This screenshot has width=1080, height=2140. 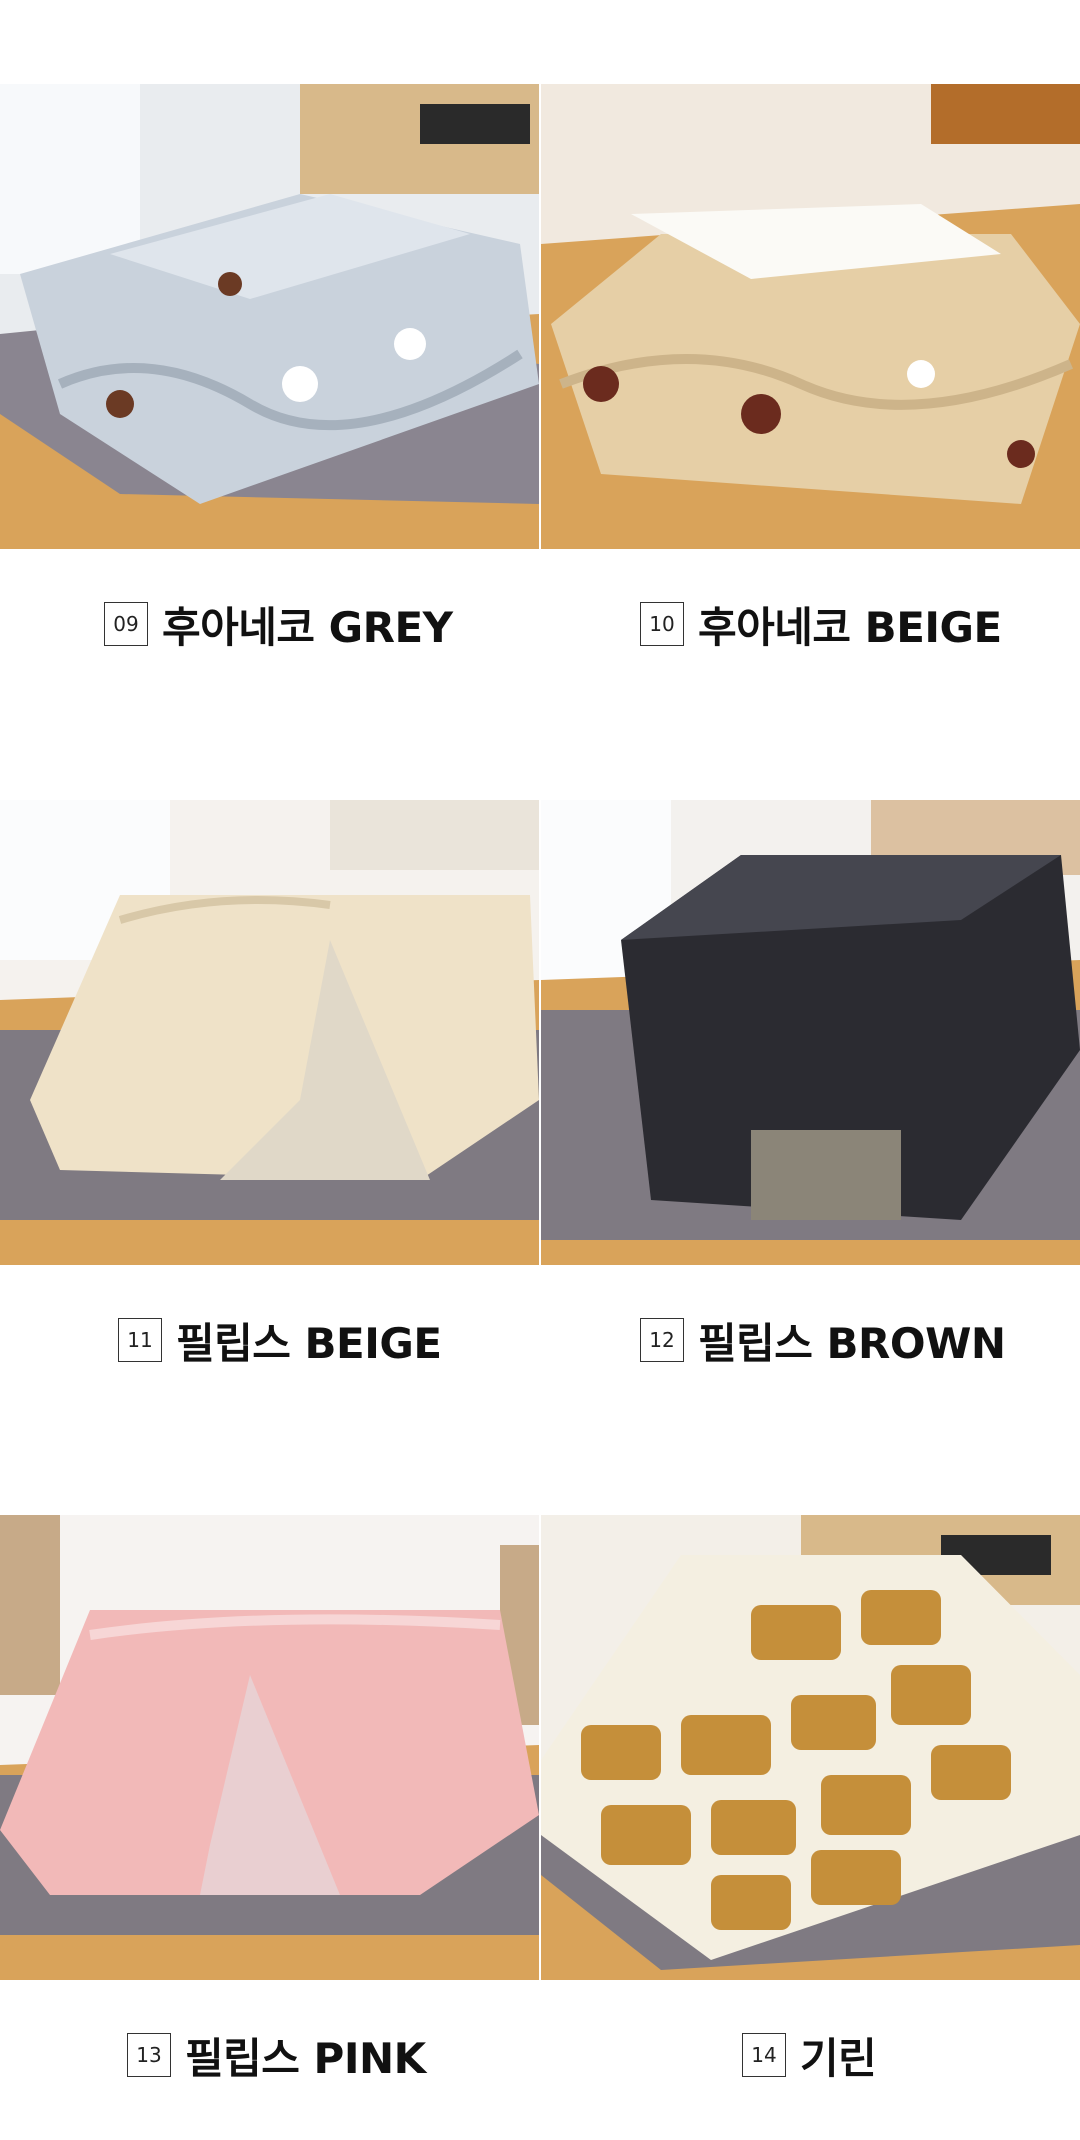 I want to click on beige-fur-futon-photo, so click(x=269, y=1032).